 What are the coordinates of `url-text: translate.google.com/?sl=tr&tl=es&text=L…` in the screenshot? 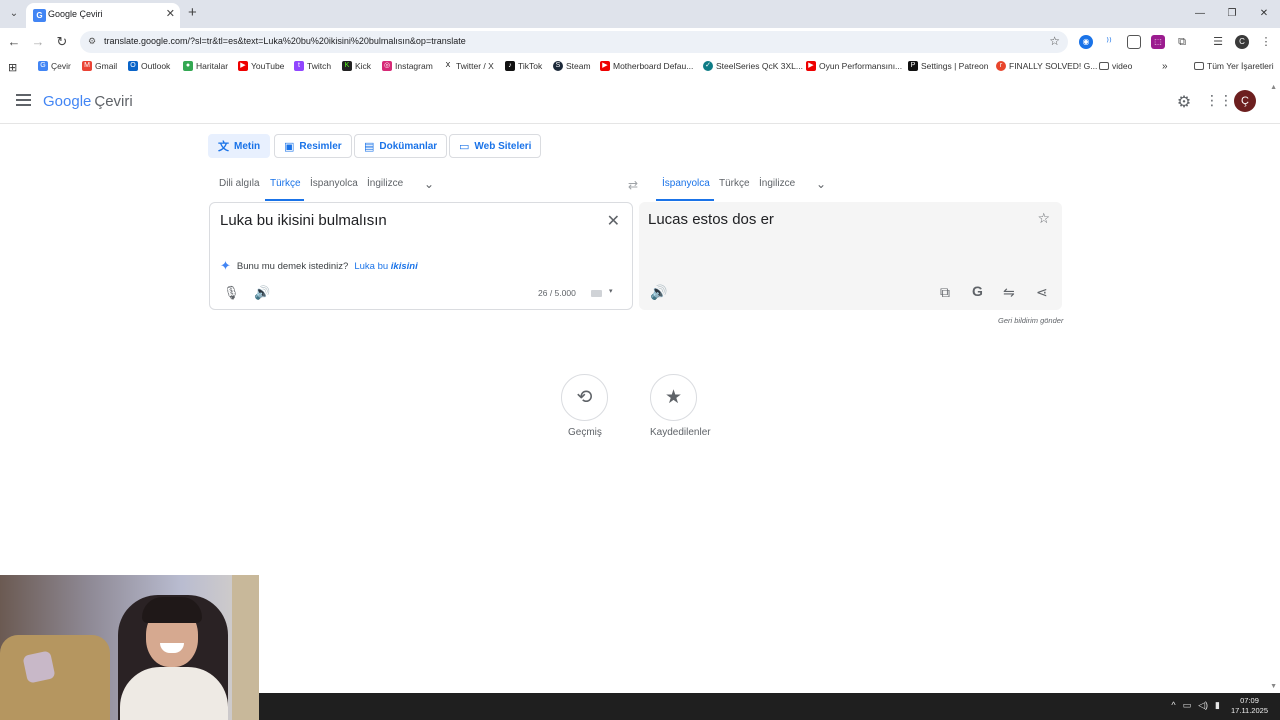 It's located at (285, 41).